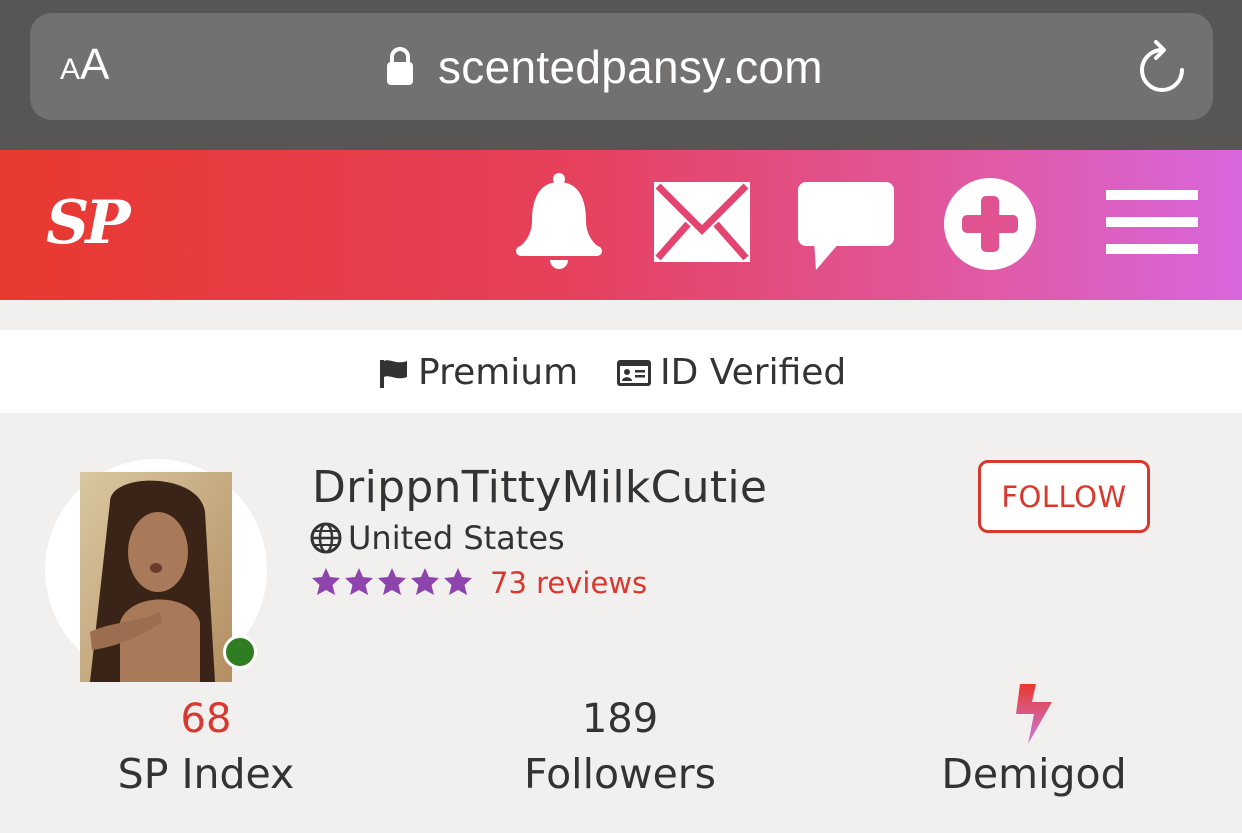  I want to click on plus-circle-icon, so click(990, 224).